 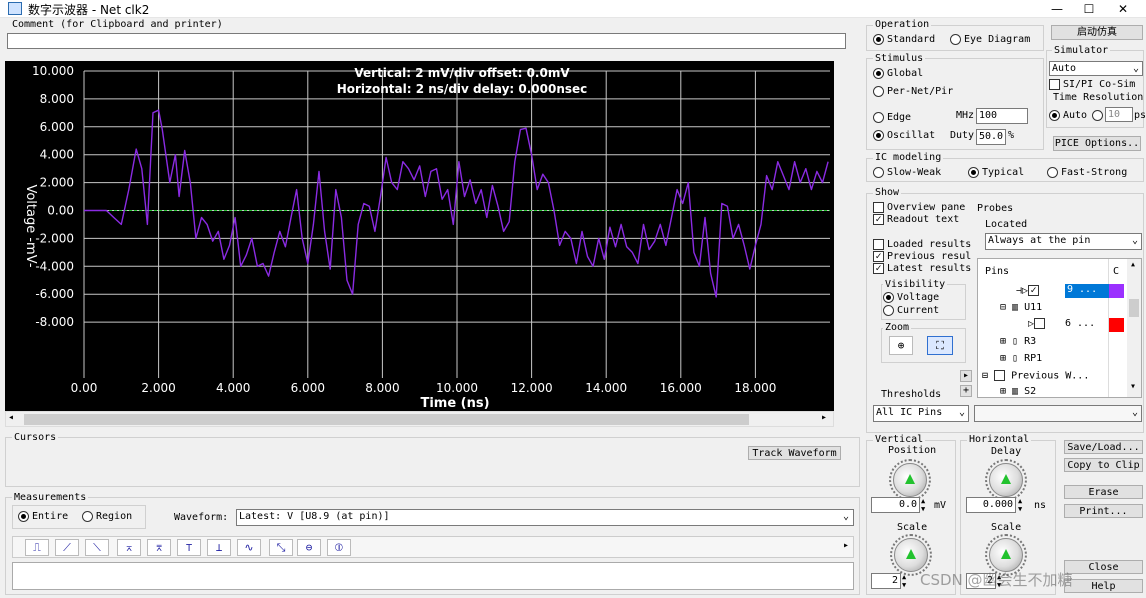 I want to click on pin-filter-select: ⌄, so click(x=1058, y=413).